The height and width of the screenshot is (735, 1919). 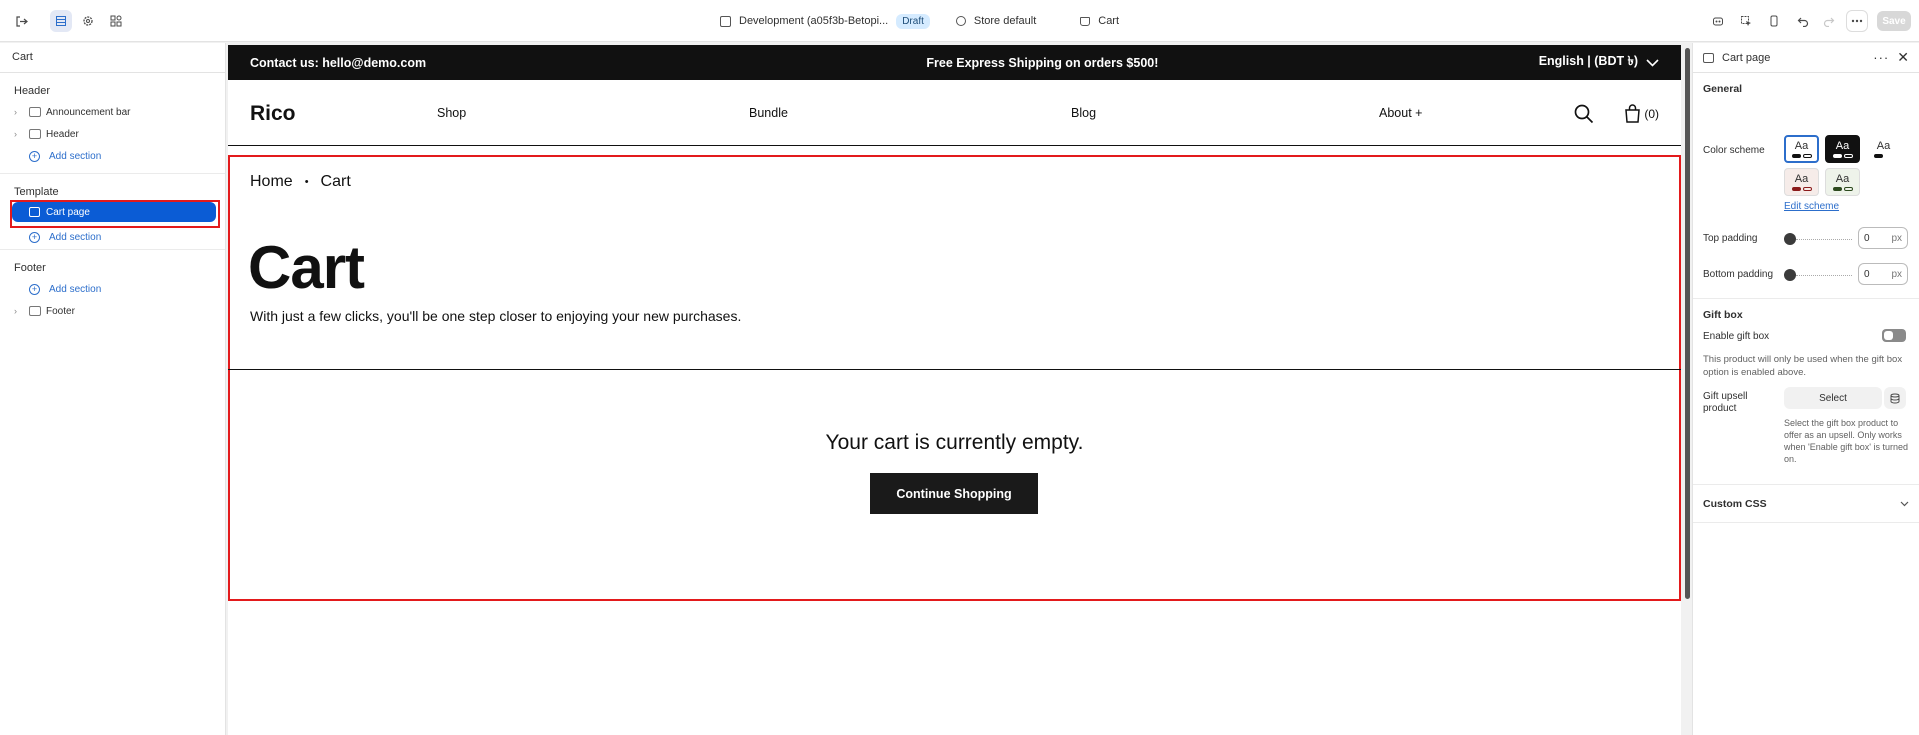 What do you see at coordinates (88, 21) in the screenshot?
I see `gear-icon` at bounding box center [88, 21].